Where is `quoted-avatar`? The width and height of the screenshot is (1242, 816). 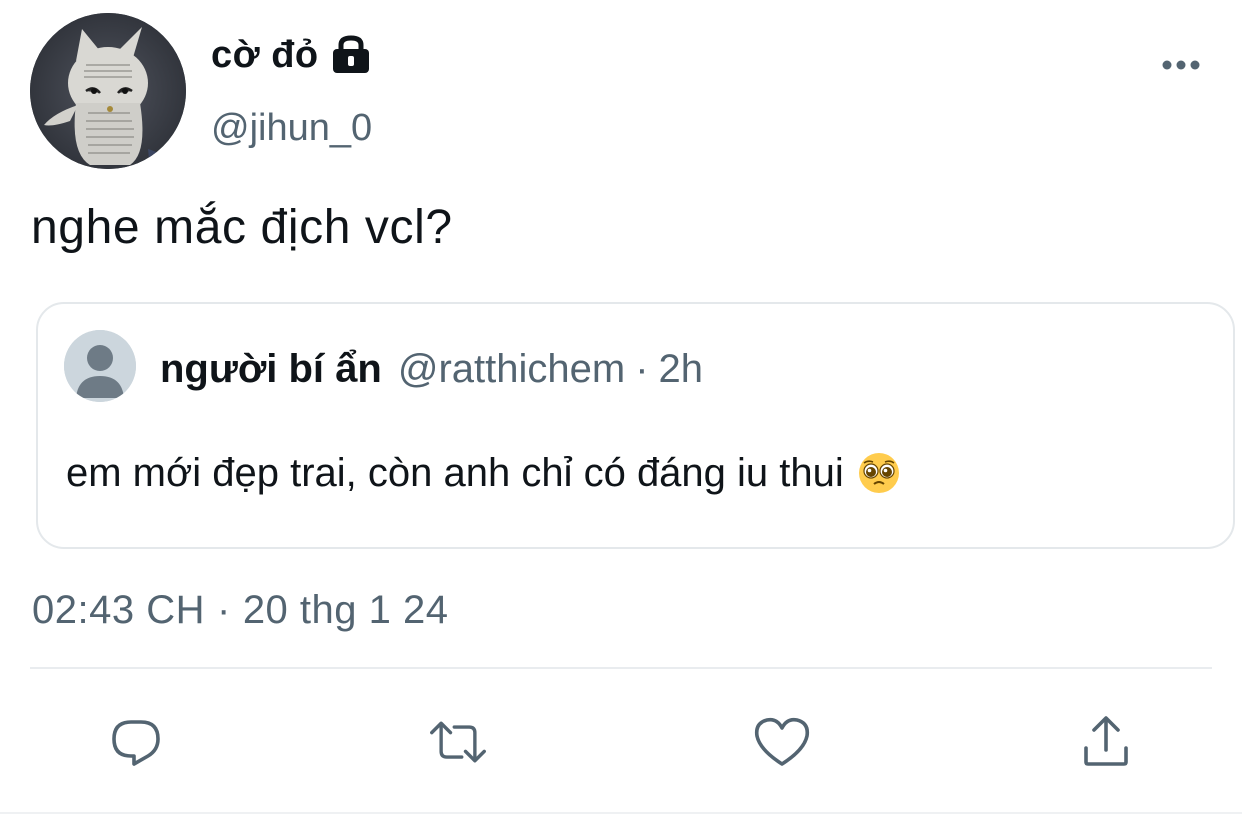
quoted-avatar is located at coordinates (100, 366).